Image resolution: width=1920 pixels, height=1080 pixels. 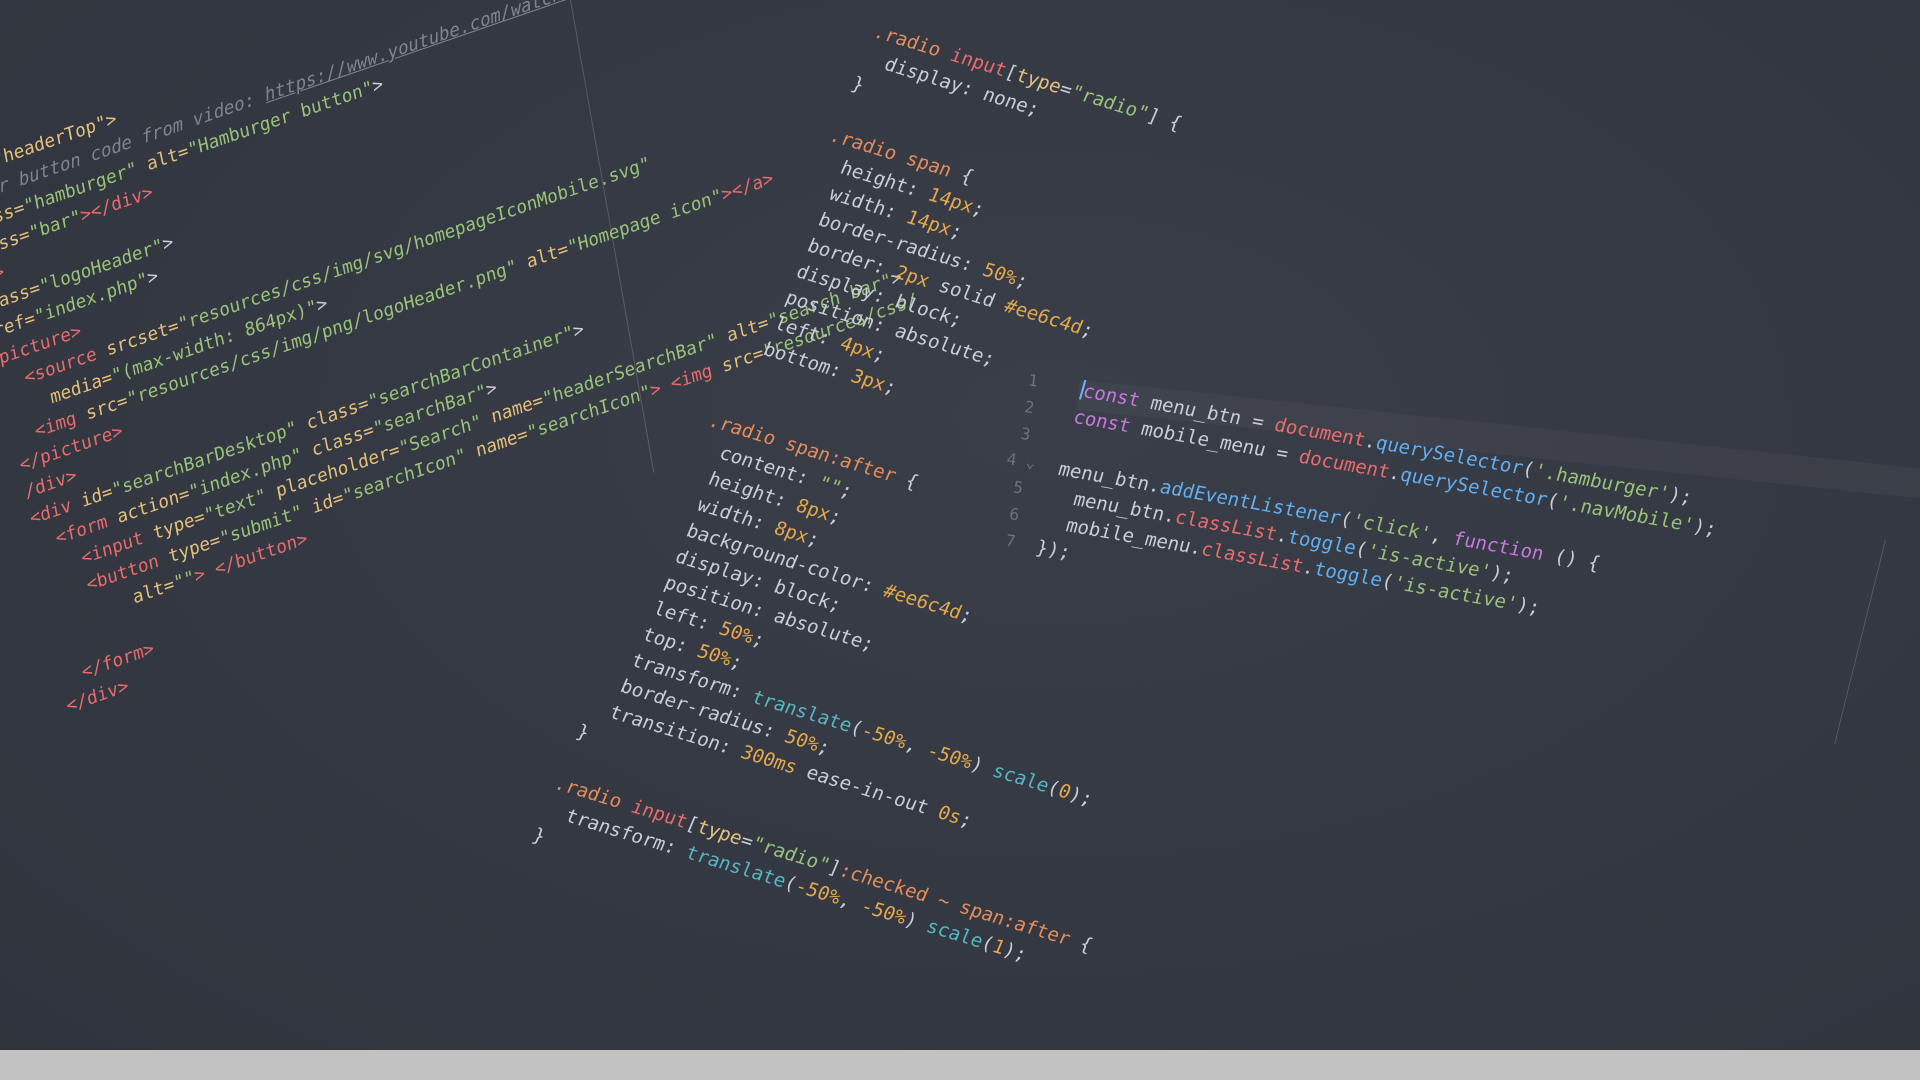 What do you see at coordinates (1025, 434) in the screenshot?
I see `line-number: 3` at bounding box center [1025, 434].